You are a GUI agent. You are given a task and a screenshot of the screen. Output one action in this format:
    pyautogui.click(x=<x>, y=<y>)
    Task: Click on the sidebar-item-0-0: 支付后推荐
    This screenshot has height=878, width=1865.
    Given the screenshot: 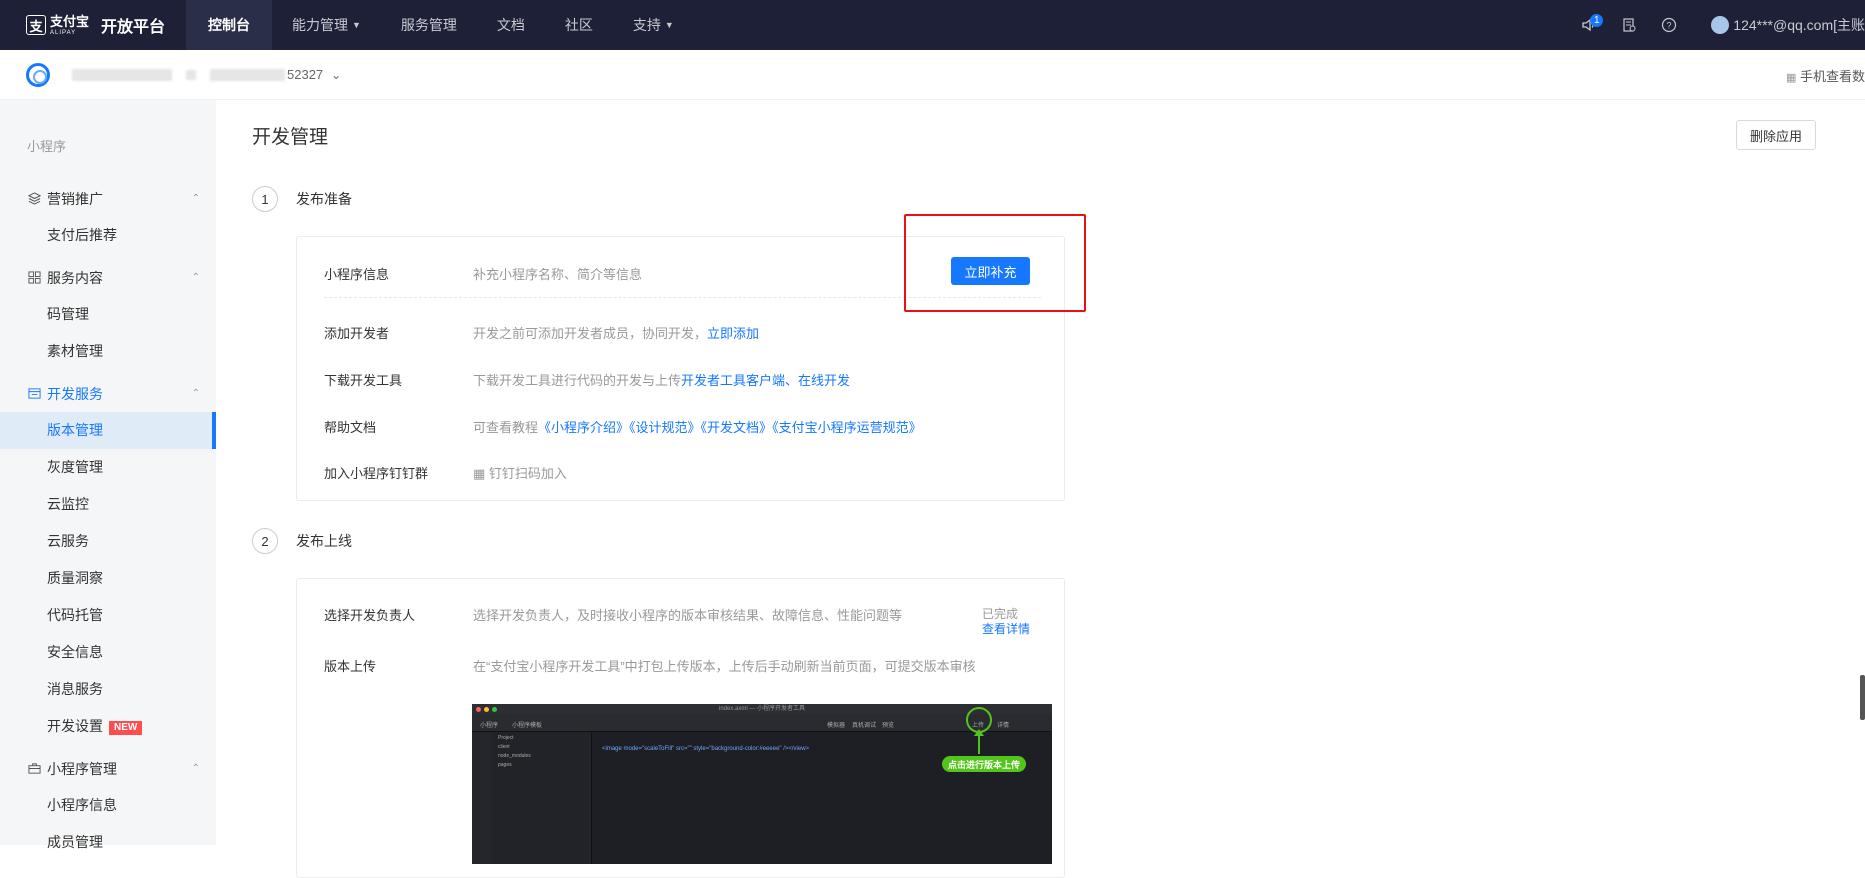 What is the action you would take?
    pyautogui.click(x=108, y=235)
    